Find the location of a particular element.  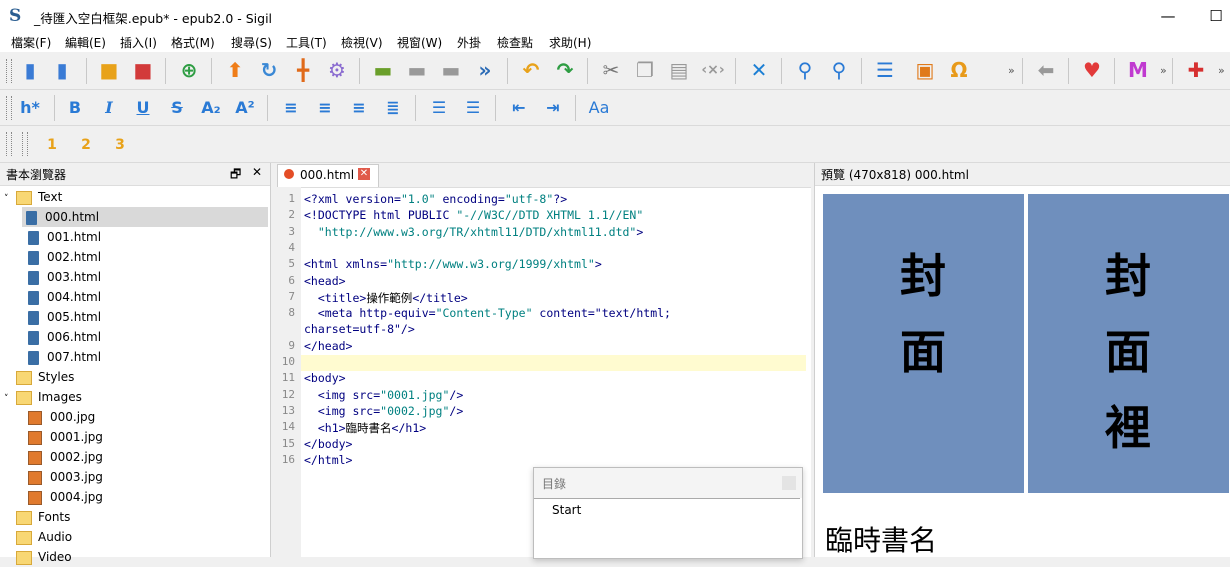

menu-window: 視窗(W) is located at coordinates (419, 42).